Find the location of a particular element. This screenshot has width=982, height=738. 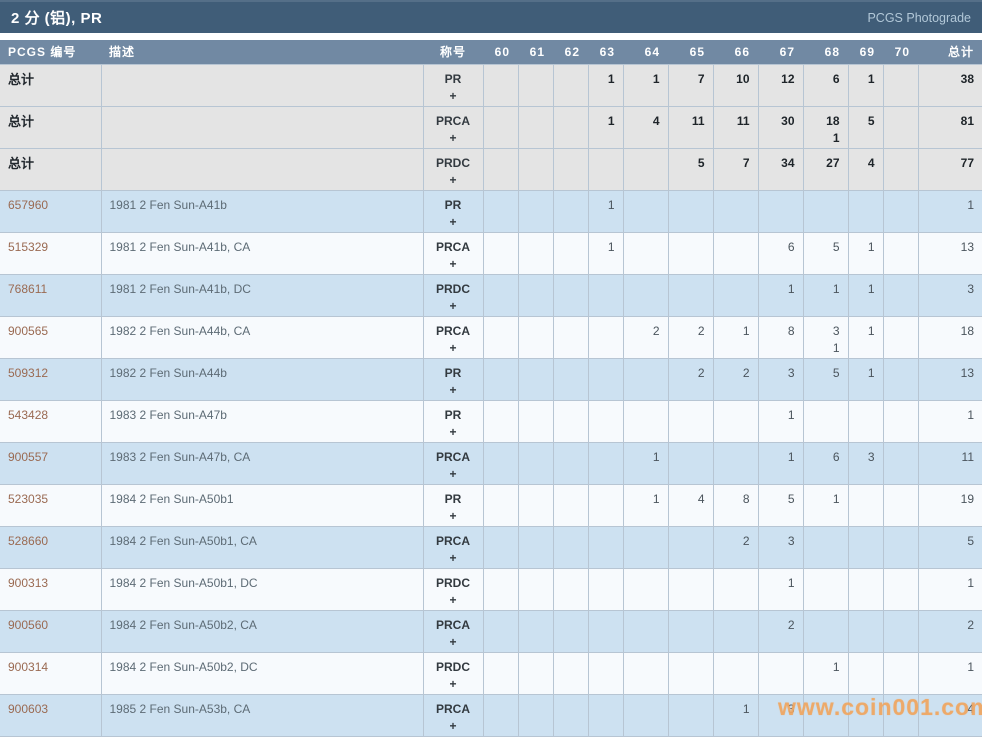

grade-cell-64: 4 is located at coordinates (645, 127).